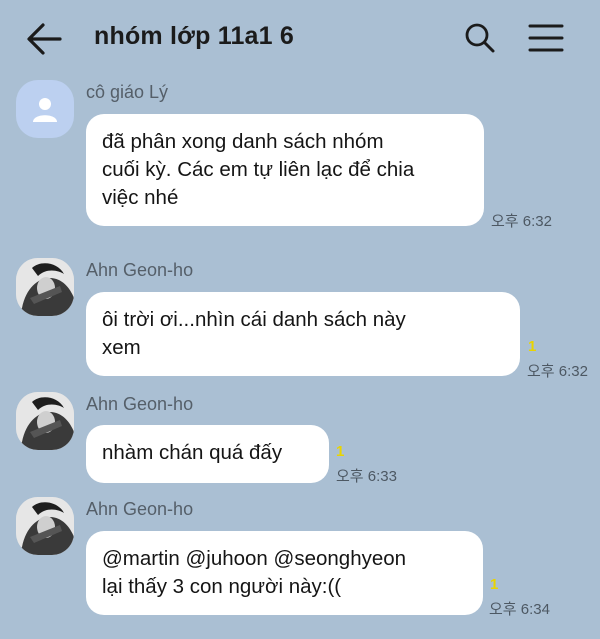 Image resolution: width=600 pixels, height=639 pixels. What do you see at coordinates (366, 476) in the screenshot?
I see `message-time: 오후 6:33` at bounding box center [366, 476].